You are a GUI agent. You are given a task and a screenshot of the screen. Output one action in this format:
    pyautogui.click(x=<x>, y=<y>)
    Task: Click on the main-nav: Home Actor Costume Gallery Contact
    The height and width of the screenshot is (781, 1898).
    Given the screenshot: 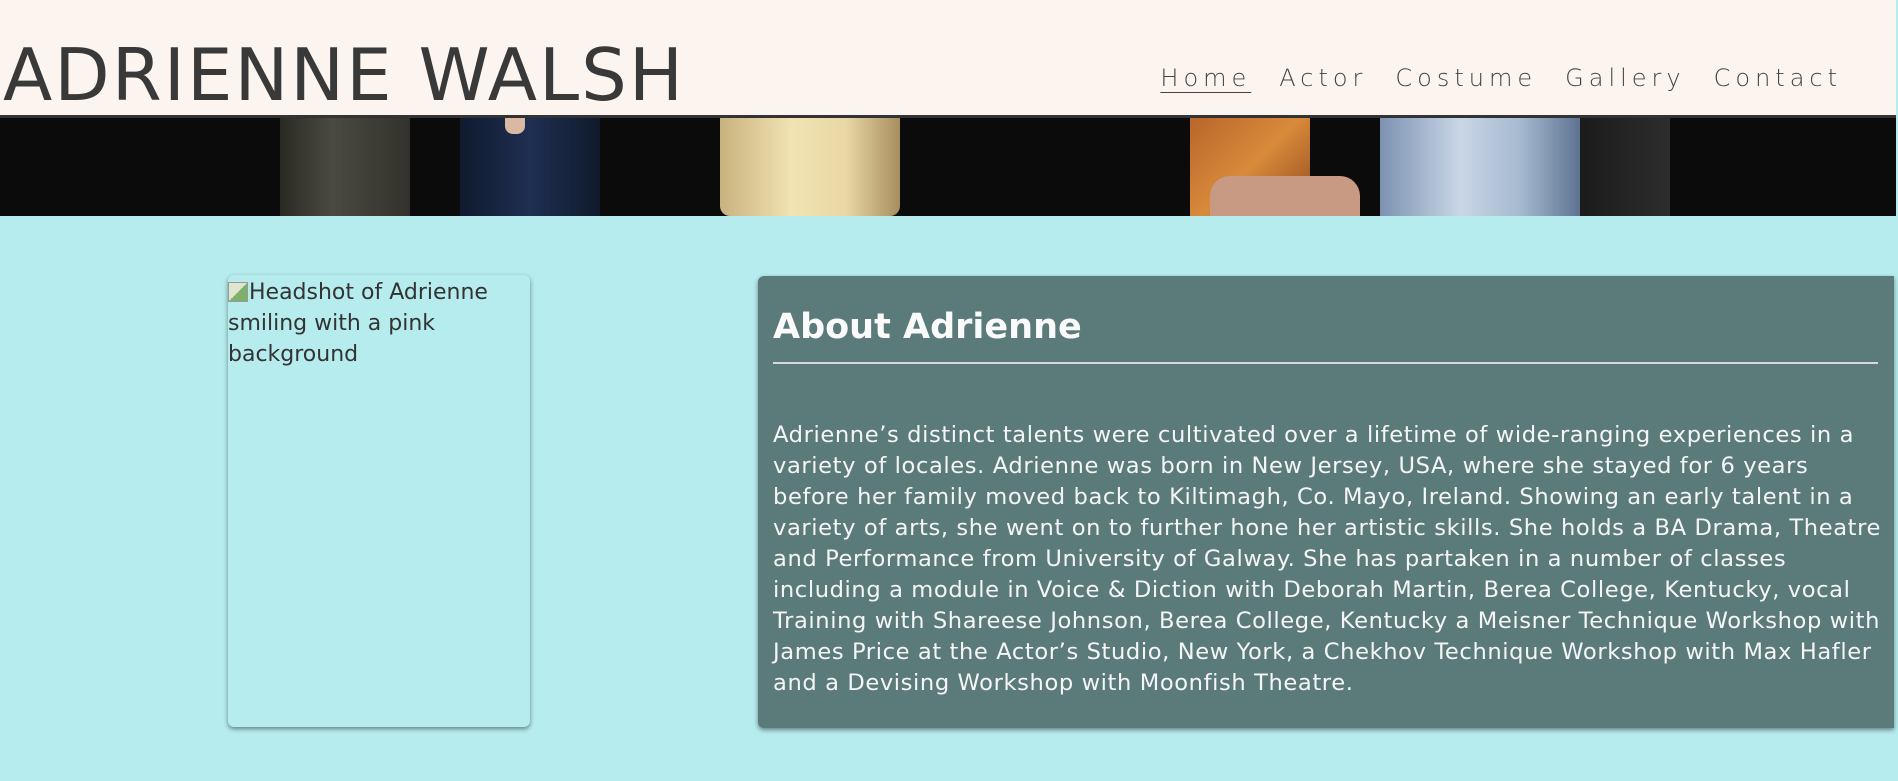 What is the action you would take?
    pyautogui.click(x=1501, y=78)
    